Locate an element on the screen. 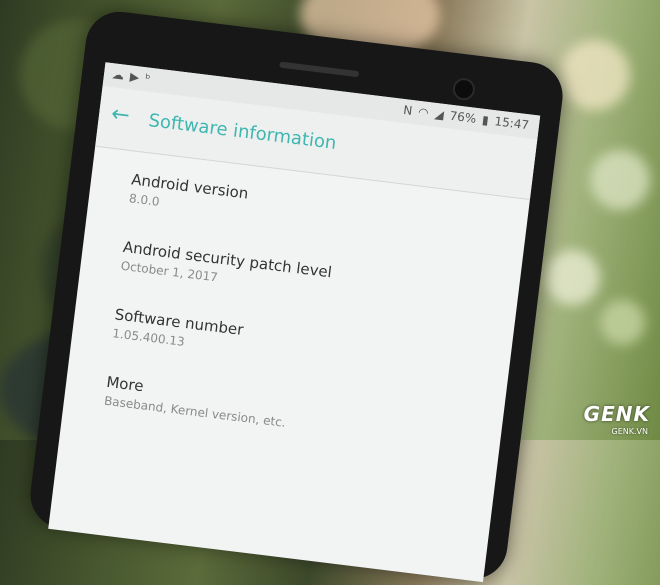 The image size is (660, 585). cloud-upload-icon: ☁ is located at coordinates (118, 75).